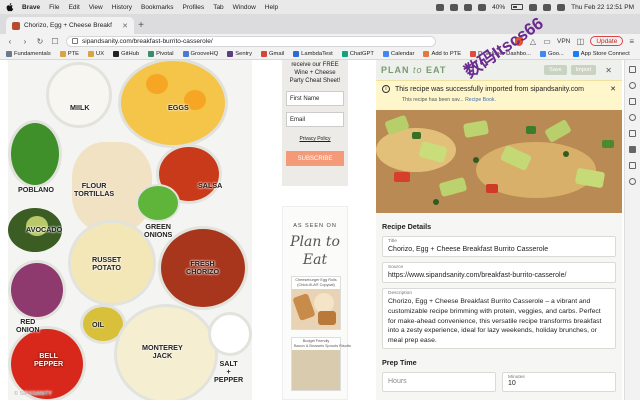  What do you see at coordinates (400, 293) in the screenshot?
I see `description-label: Description` at bounding box center [400, 293].